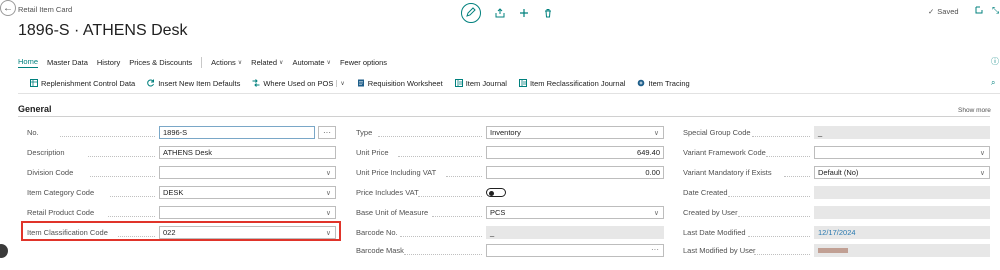 The width and height of the screenshot is (1000, 270). What do you see at coordinates (298, 83) in the screenshot?
I see `where-used-on-pos-button: Where Used on POS ∨` at bounding box center [298, 83].